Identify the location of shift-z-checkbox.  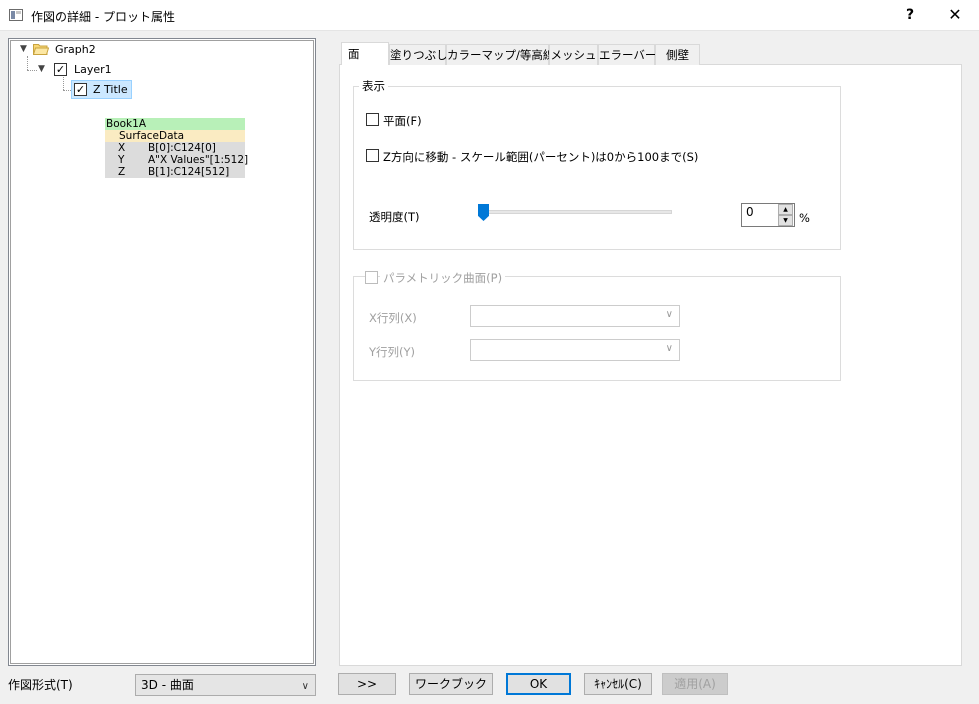
(372, 155).